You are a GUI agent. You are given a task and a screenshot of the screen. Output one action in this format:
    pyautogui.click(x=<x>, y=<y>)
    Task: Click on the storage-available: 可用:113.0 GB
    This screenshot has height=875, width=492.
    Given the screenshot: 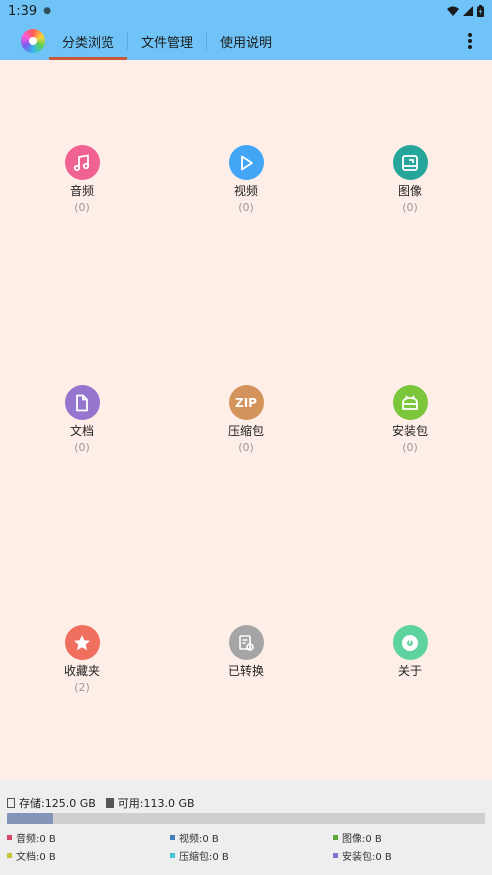 What is the action you would take?
    pyautogui.click(x=156, y=803)
    